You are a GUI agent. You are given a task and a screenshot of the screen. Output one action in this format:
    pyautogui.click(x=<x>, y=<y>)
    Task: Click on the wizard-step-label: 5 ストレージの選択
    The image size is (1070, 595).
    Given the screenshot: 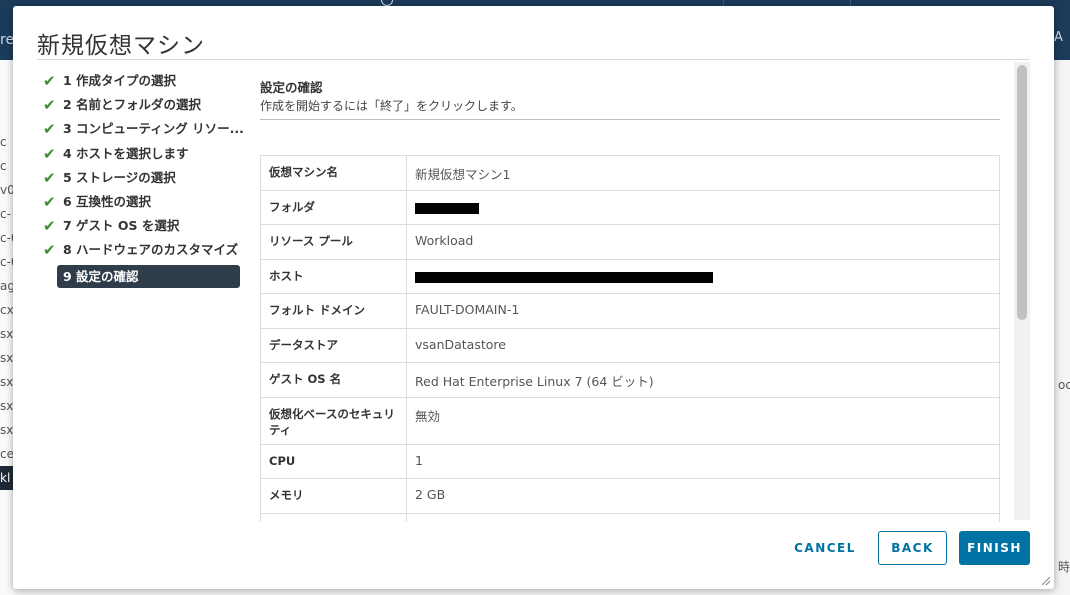 What is the action you would take?
    pyautogui.click(x=119, y=177)
    